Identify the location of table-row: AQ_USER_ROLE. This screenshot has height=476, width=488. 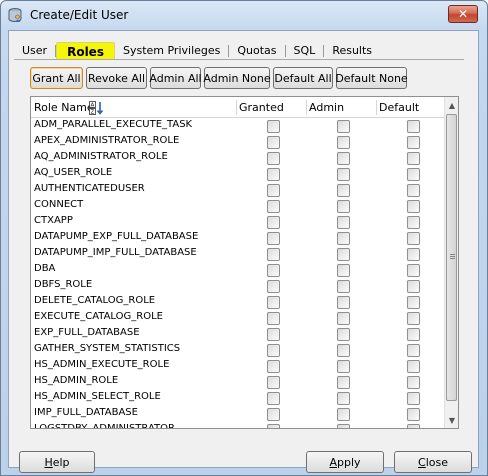
(238, 174).